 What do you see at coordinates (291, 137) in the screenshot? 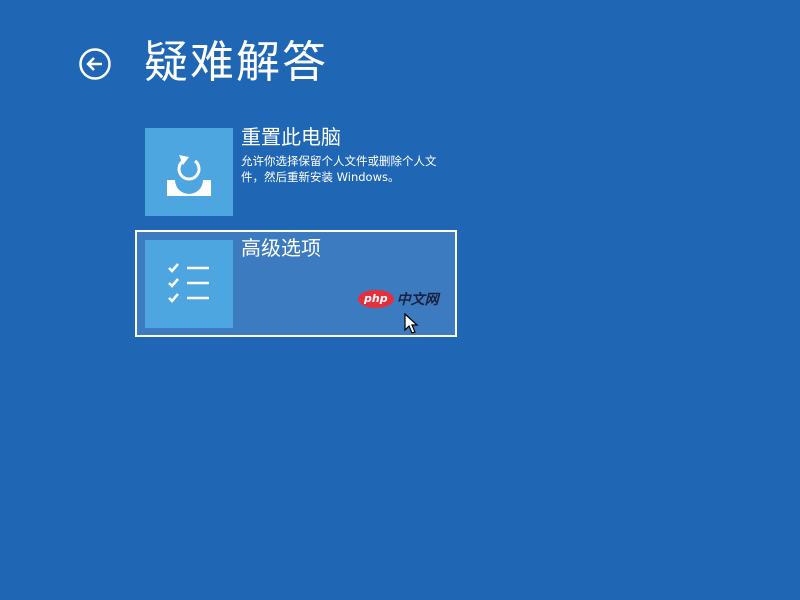
I see `reset-pc-title: 重置此电脑` at bounding box center [291, 137].